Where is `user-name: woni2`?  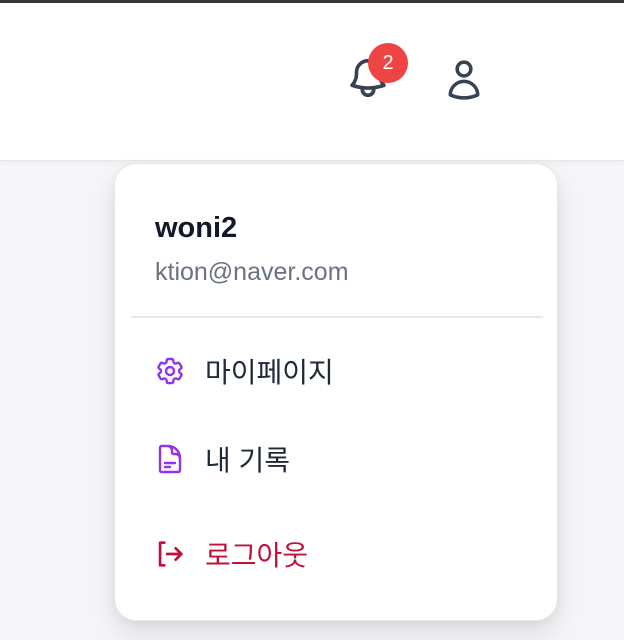
user-name: woni2 is located at coordinates (196, 228).